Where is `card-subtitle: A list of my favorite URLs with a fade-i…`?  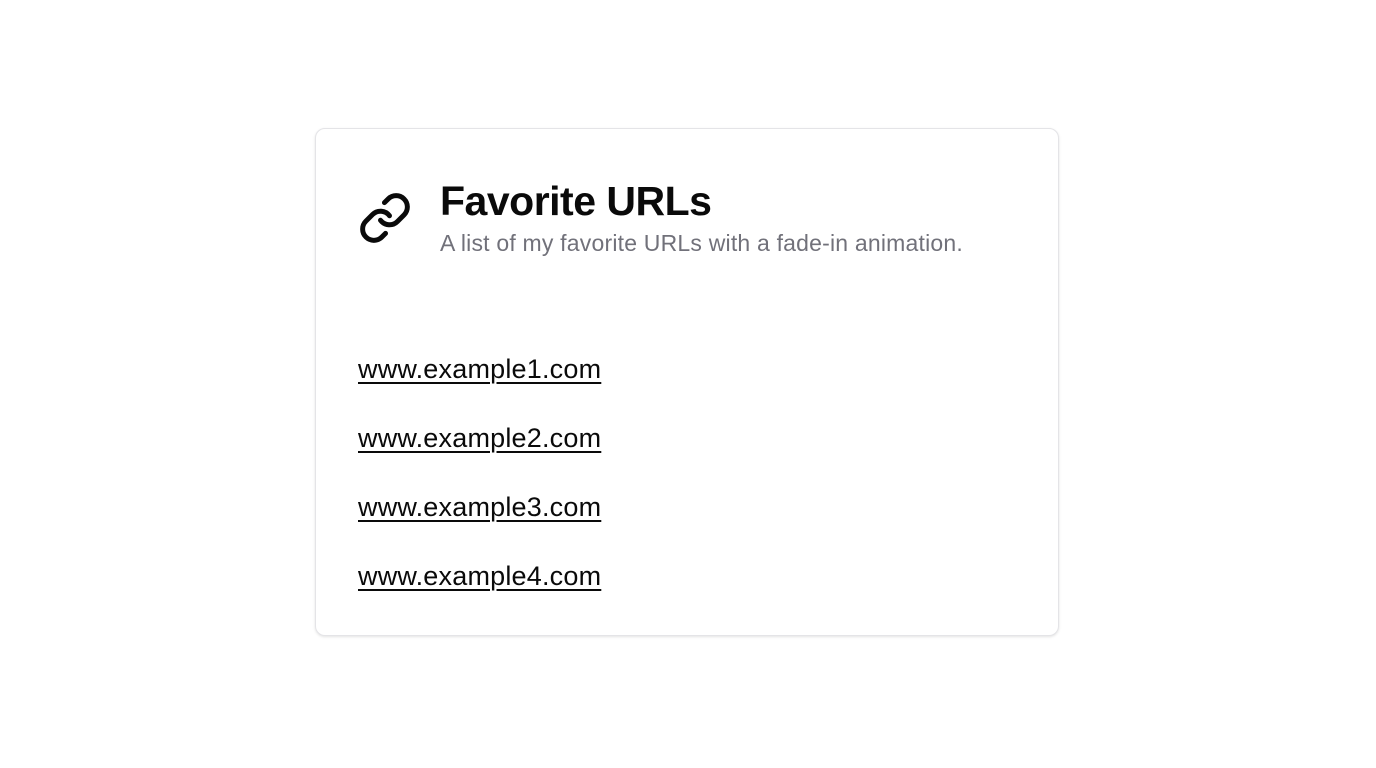
card-subtitle: A list of my favorite URLs with a fade-i… is located at coordinates (702, 243).